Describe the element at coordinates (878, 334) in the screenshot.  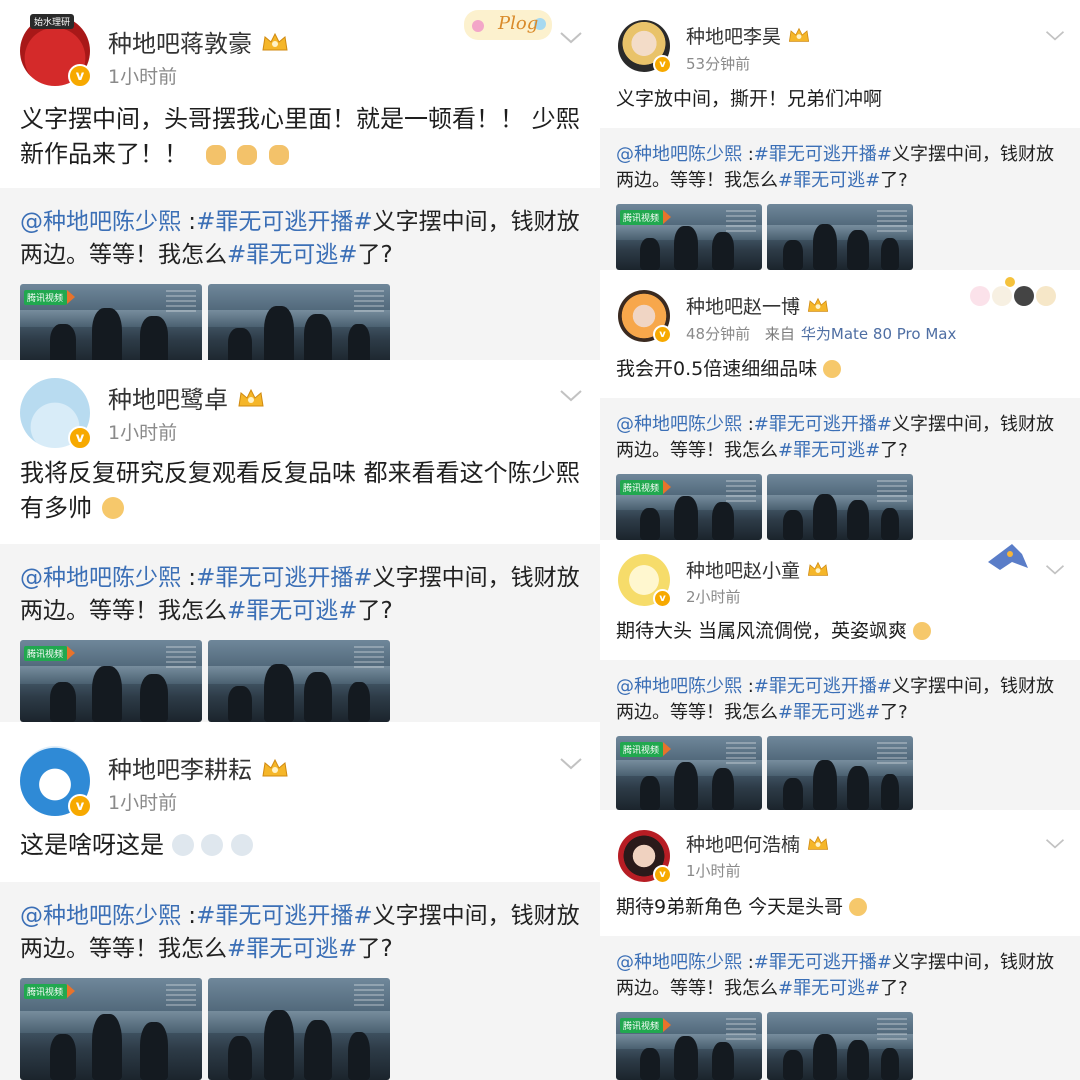
I see `source-device-link: 华为Mate 80 Pro Max` at that location.